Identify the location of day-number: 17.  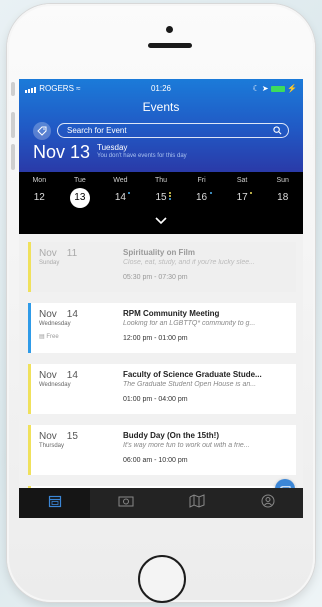
(242, 198).